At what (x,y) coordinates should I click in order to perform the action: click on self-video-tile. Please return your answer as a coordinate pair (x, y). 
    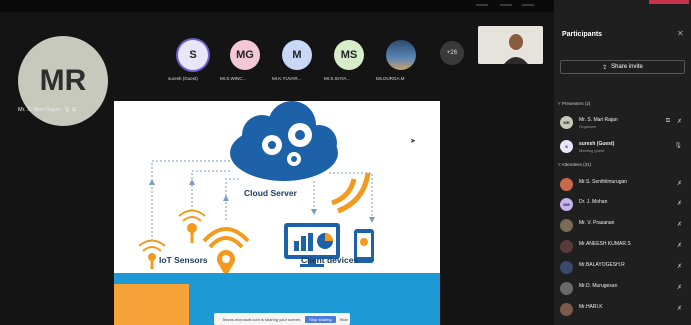
    Looking at the image, I should click on (510, 45).